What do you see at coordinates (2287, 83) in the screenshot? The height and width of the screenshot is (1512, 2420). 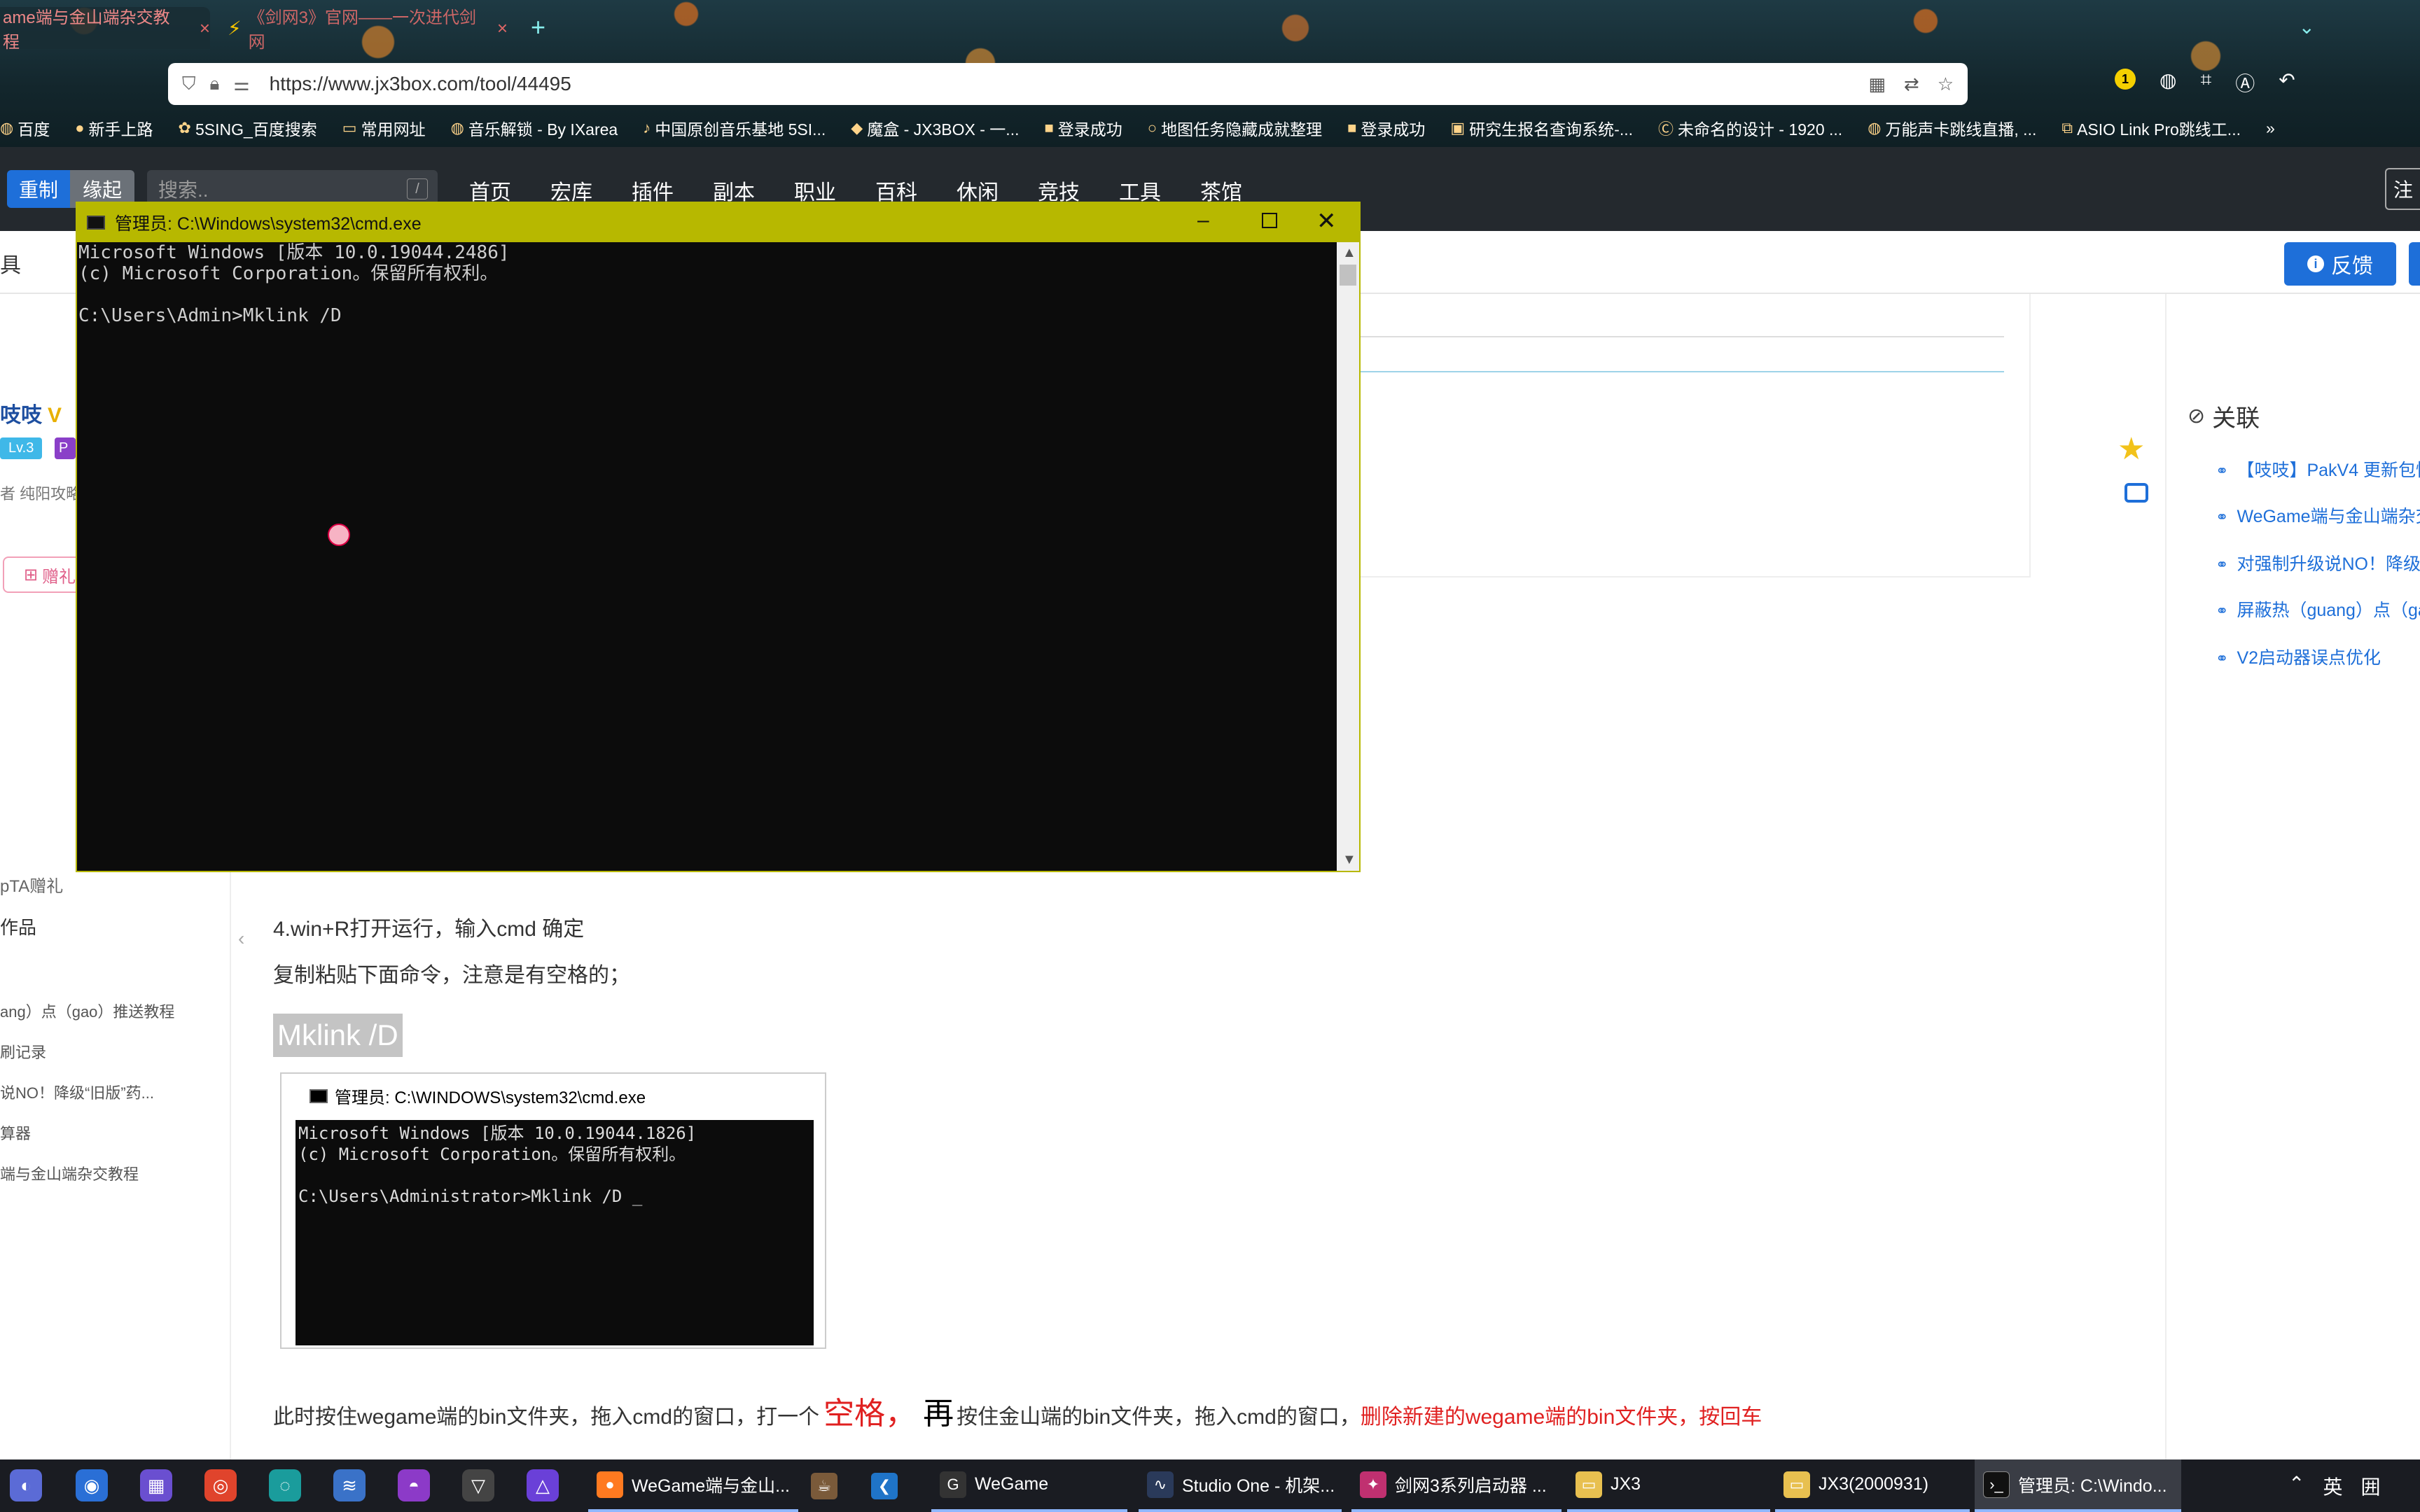 I see `undo-icon: ↶` at bounding box center [2287, 83].